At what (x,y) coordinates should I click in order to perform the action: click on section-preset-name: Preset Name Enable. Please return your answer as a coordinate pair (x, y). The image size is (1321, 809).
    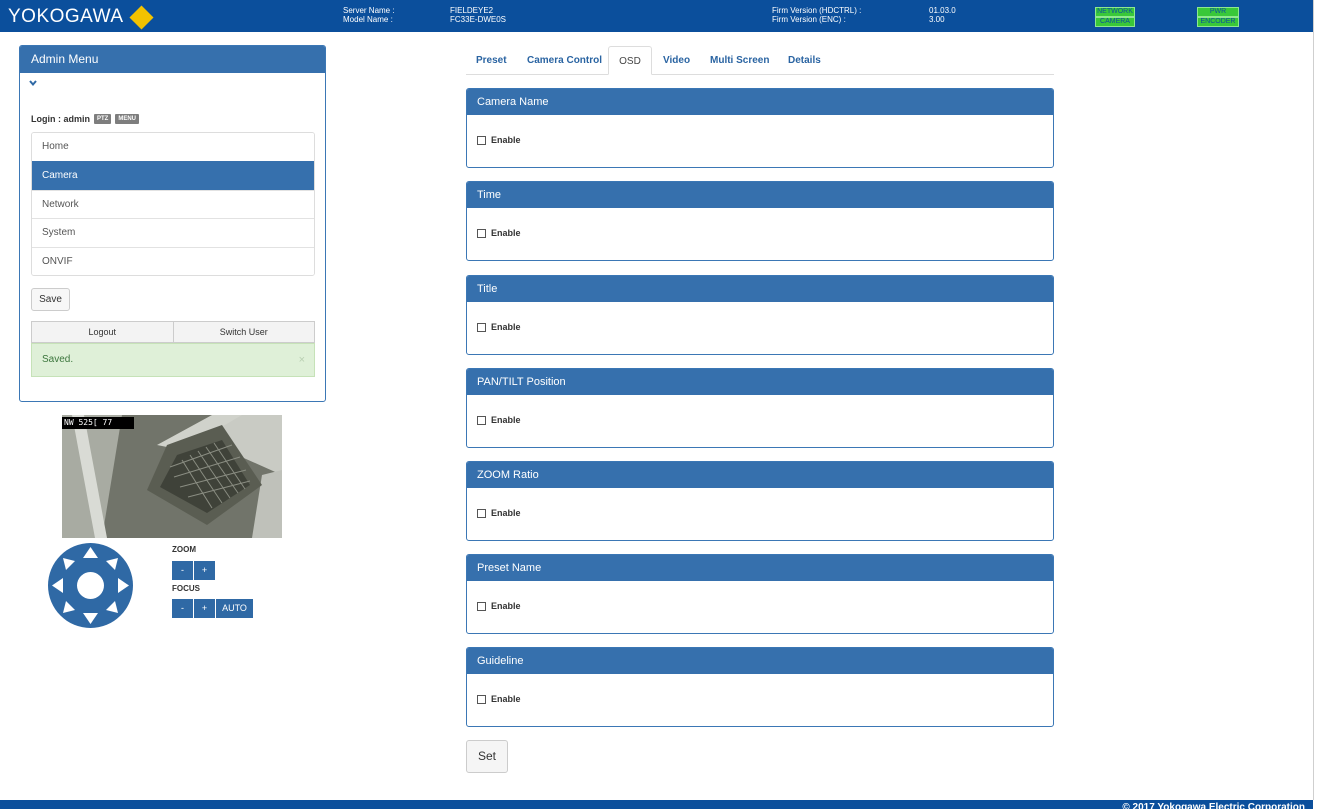
    Looking at the image, I should click on (760, 594).